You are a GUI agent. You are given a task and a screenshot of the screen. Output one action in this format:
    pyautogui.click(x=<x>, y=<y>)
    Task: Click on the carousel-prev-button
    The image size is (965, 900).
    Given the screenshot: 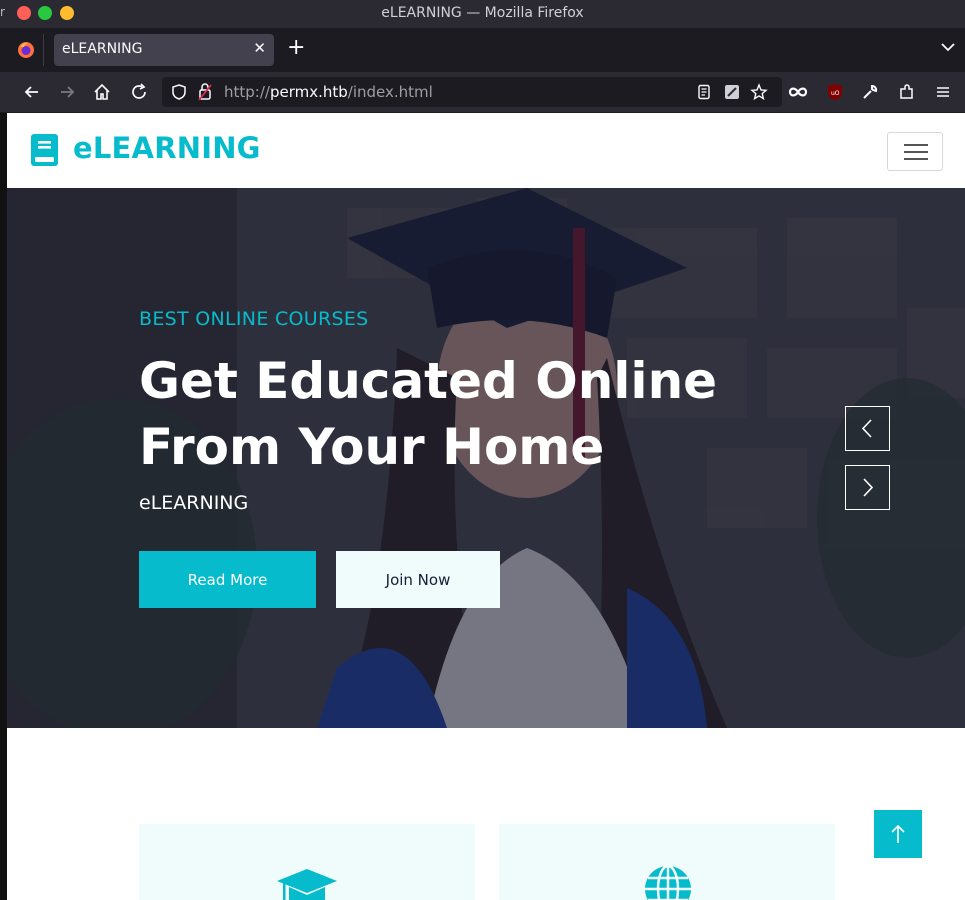 What is the action you would take?
    pyautogui.click(x=867, y=428)
    